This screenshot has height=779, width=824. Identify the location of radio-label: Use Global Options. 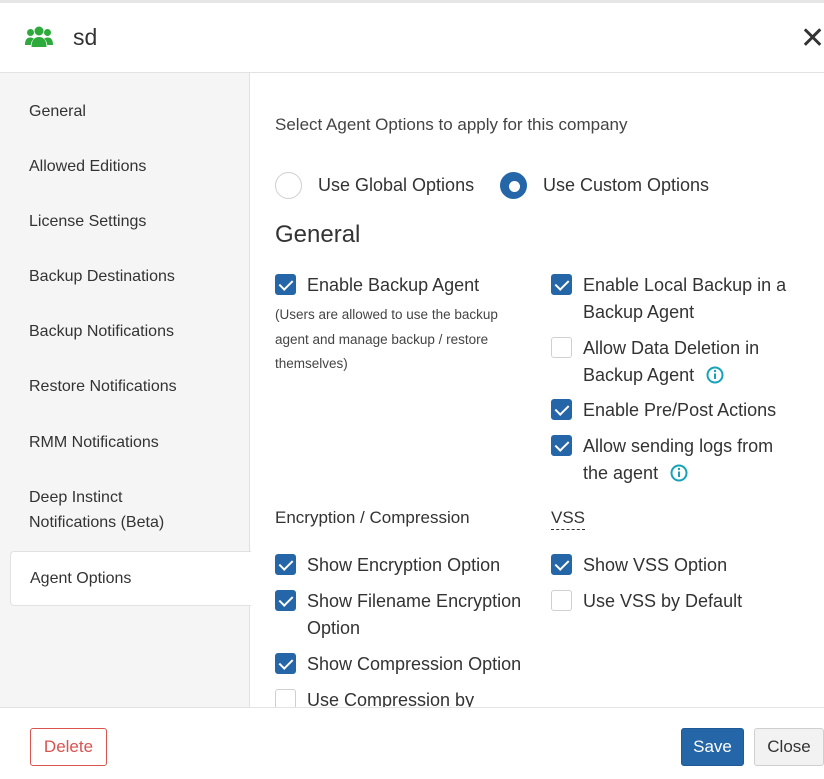
(396, 184).